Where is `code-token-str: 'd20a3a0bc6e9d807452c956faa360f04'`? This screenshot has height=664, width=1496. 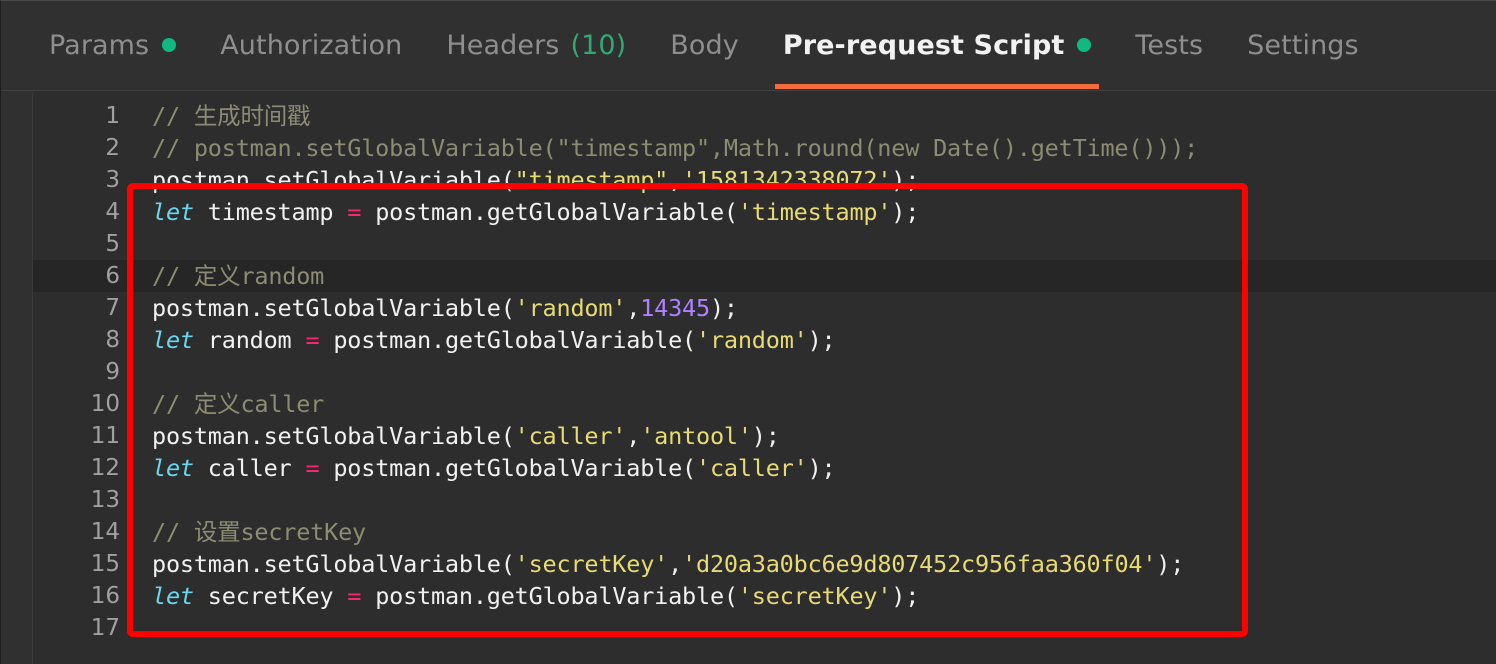 code-token-str: 'd20a3a0bc6e9d807452c956faa360f04' is located at coordinates (919, 564).